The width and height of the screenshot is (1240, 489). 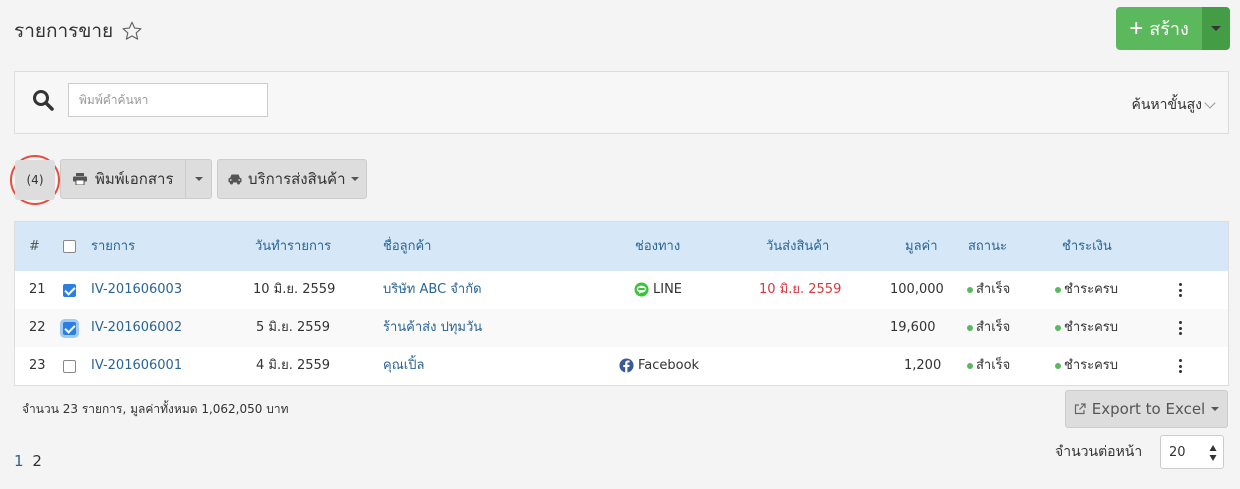 I want to click on column-header-number: #, so click(x=34, y=246).